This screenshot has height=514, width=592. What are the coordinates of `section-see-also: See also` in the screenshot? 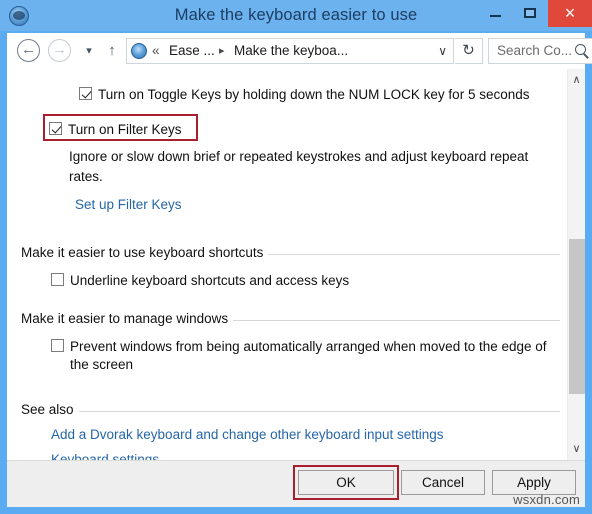 It's located at (290, 411).